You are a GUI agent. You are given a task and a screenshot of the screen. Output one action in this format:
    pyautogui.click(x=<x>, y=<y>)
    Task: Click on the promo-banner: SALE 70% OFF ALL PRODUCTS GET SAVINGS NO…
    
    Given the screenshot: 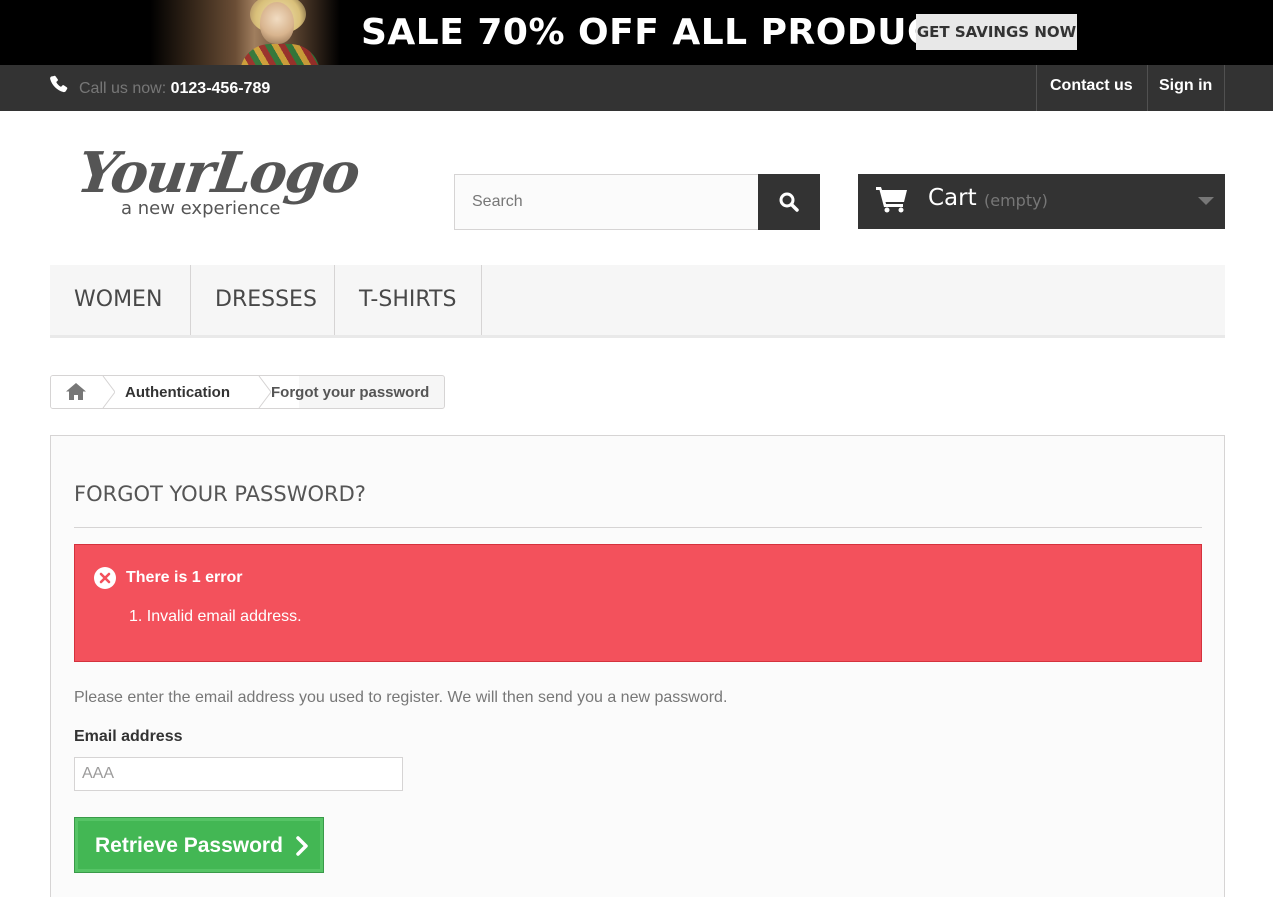 What is the action you would take?
    pyautogui.click(x=636, y=32)
    